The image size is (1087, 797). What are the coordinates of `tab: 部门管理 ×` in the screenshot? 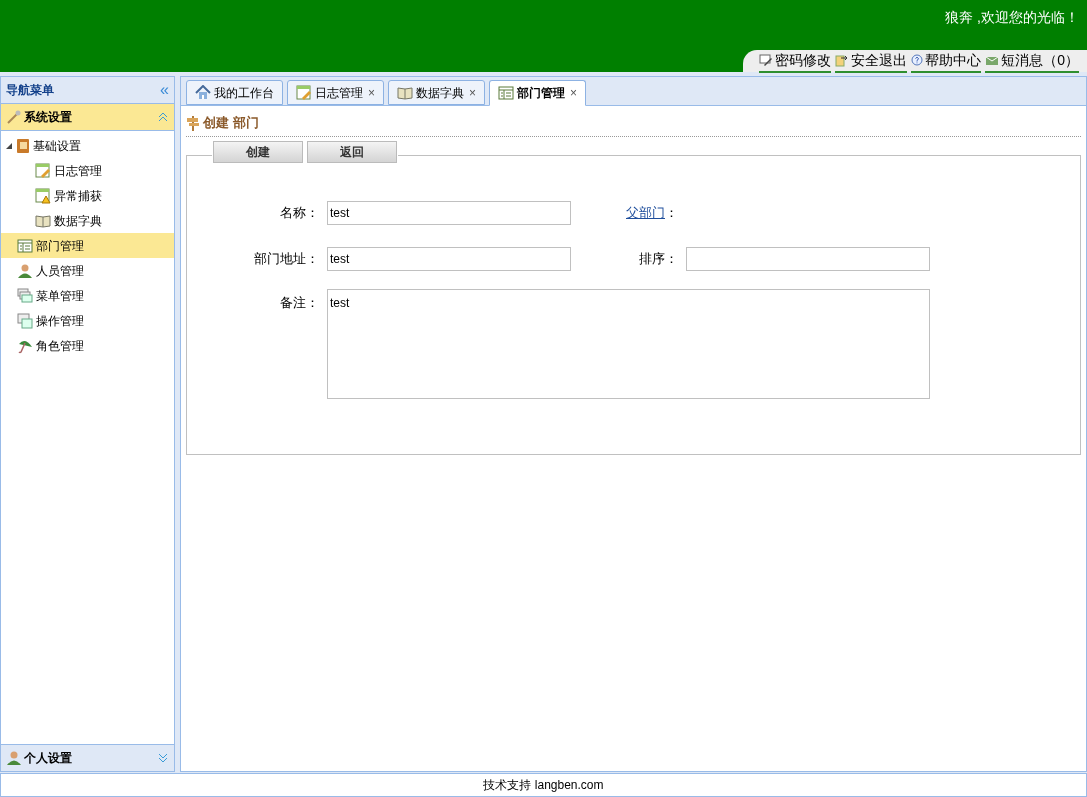 It's located at (538, 93).